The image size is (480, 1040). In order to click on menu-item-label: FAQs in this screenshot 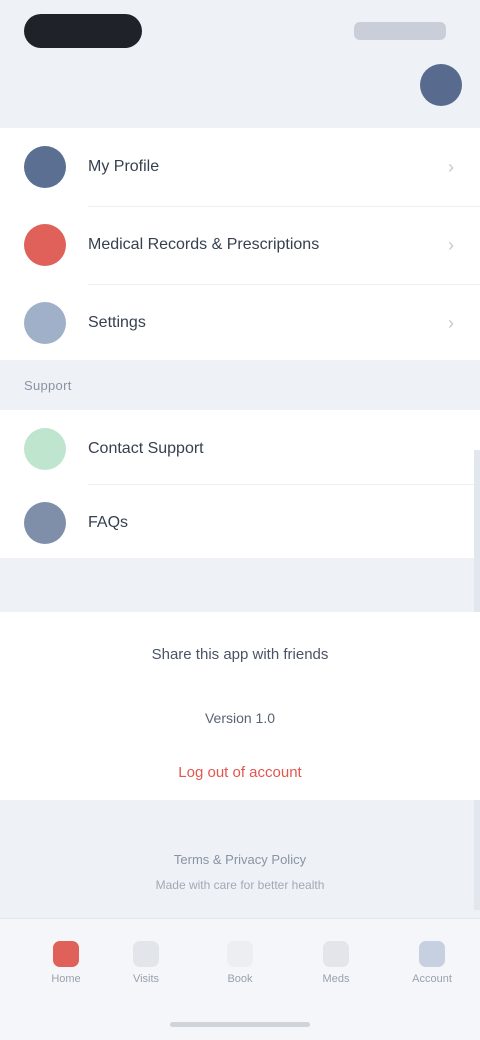, I will do `click(108, 522)`.